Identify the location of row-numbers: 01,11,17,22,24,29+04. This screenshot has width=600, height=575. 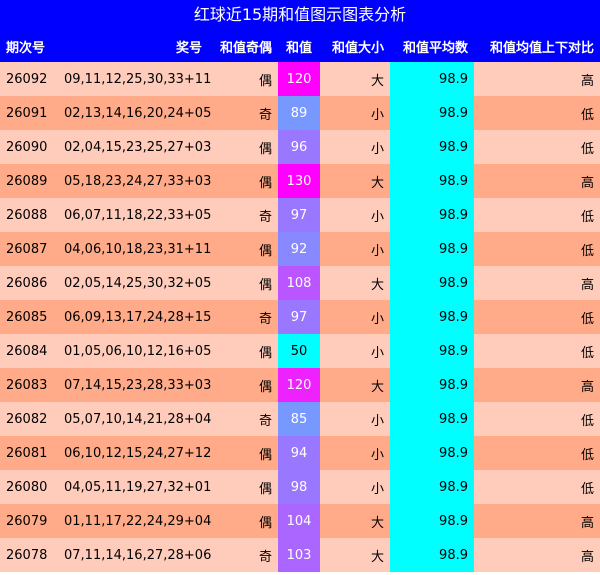
(134, 521).